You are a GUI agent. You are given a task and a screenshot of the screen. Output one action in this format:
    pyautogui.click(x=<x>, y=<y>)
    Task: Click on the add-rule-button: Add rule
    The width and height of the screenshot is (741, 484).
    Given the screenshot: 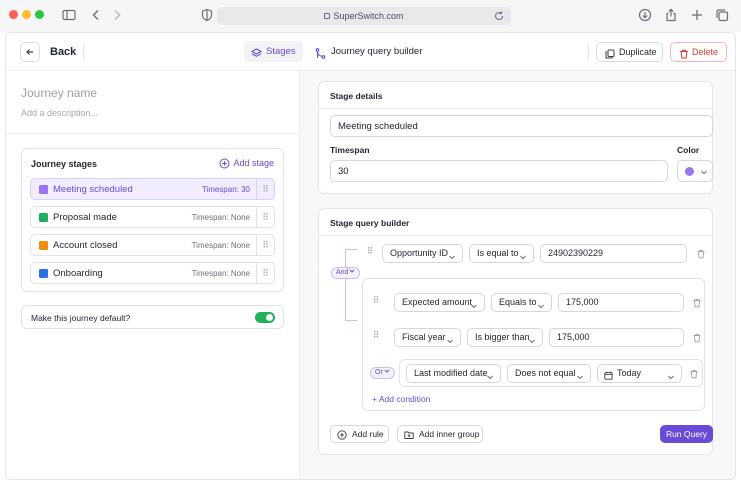 What is the action you would take?
    pyautogui.click(x=359, y=434)
    